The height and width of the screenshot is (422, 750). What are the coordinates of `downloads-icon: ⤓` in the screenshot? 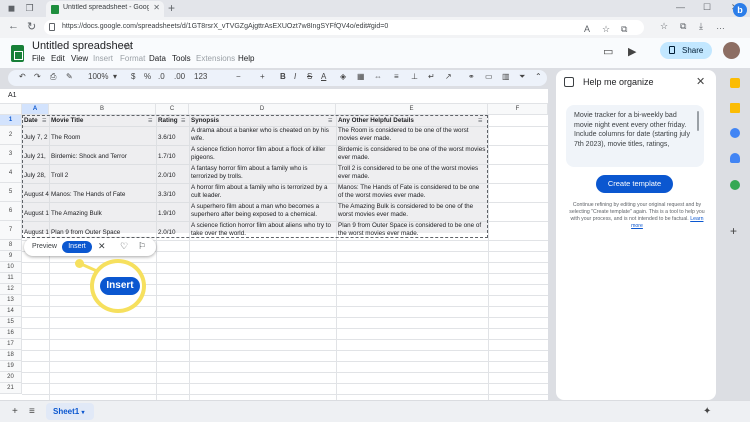 It's located at (701, 26).